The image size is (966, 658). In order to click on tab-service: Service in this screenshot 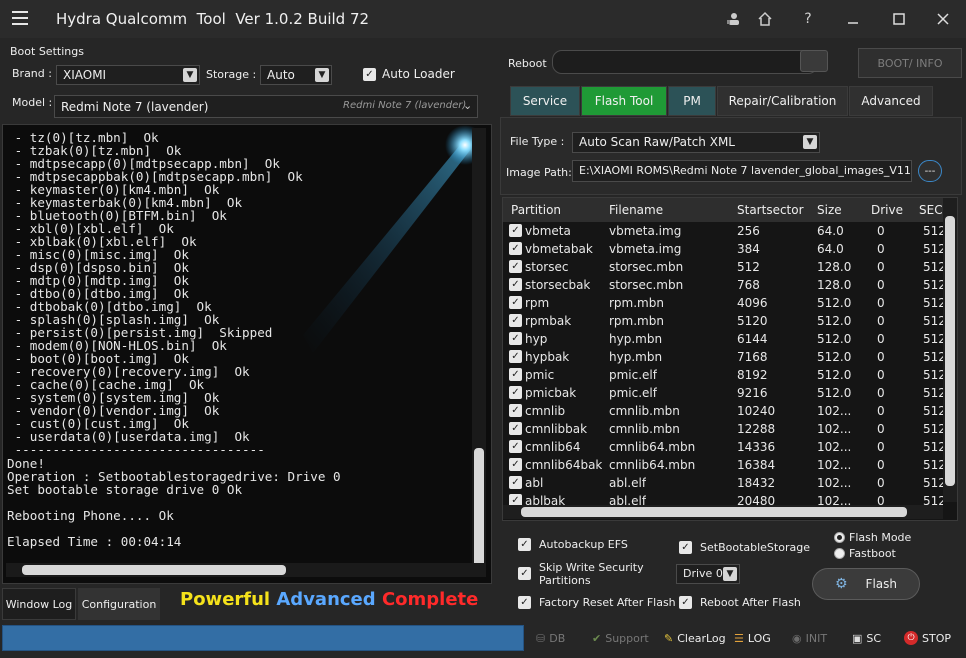, I will do `click(545, 101)`.